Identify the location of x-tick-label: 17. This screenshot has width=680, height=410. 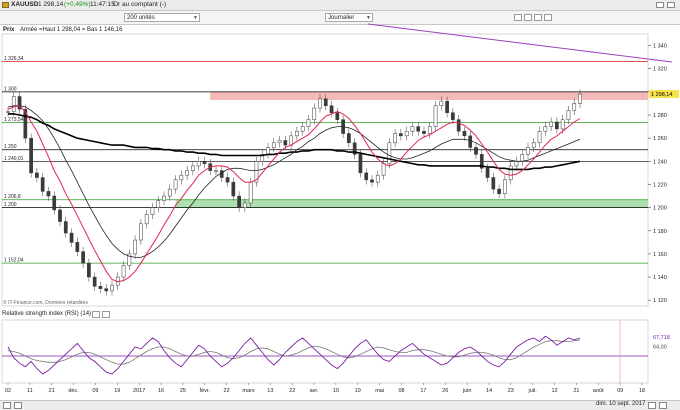
(423, 391).